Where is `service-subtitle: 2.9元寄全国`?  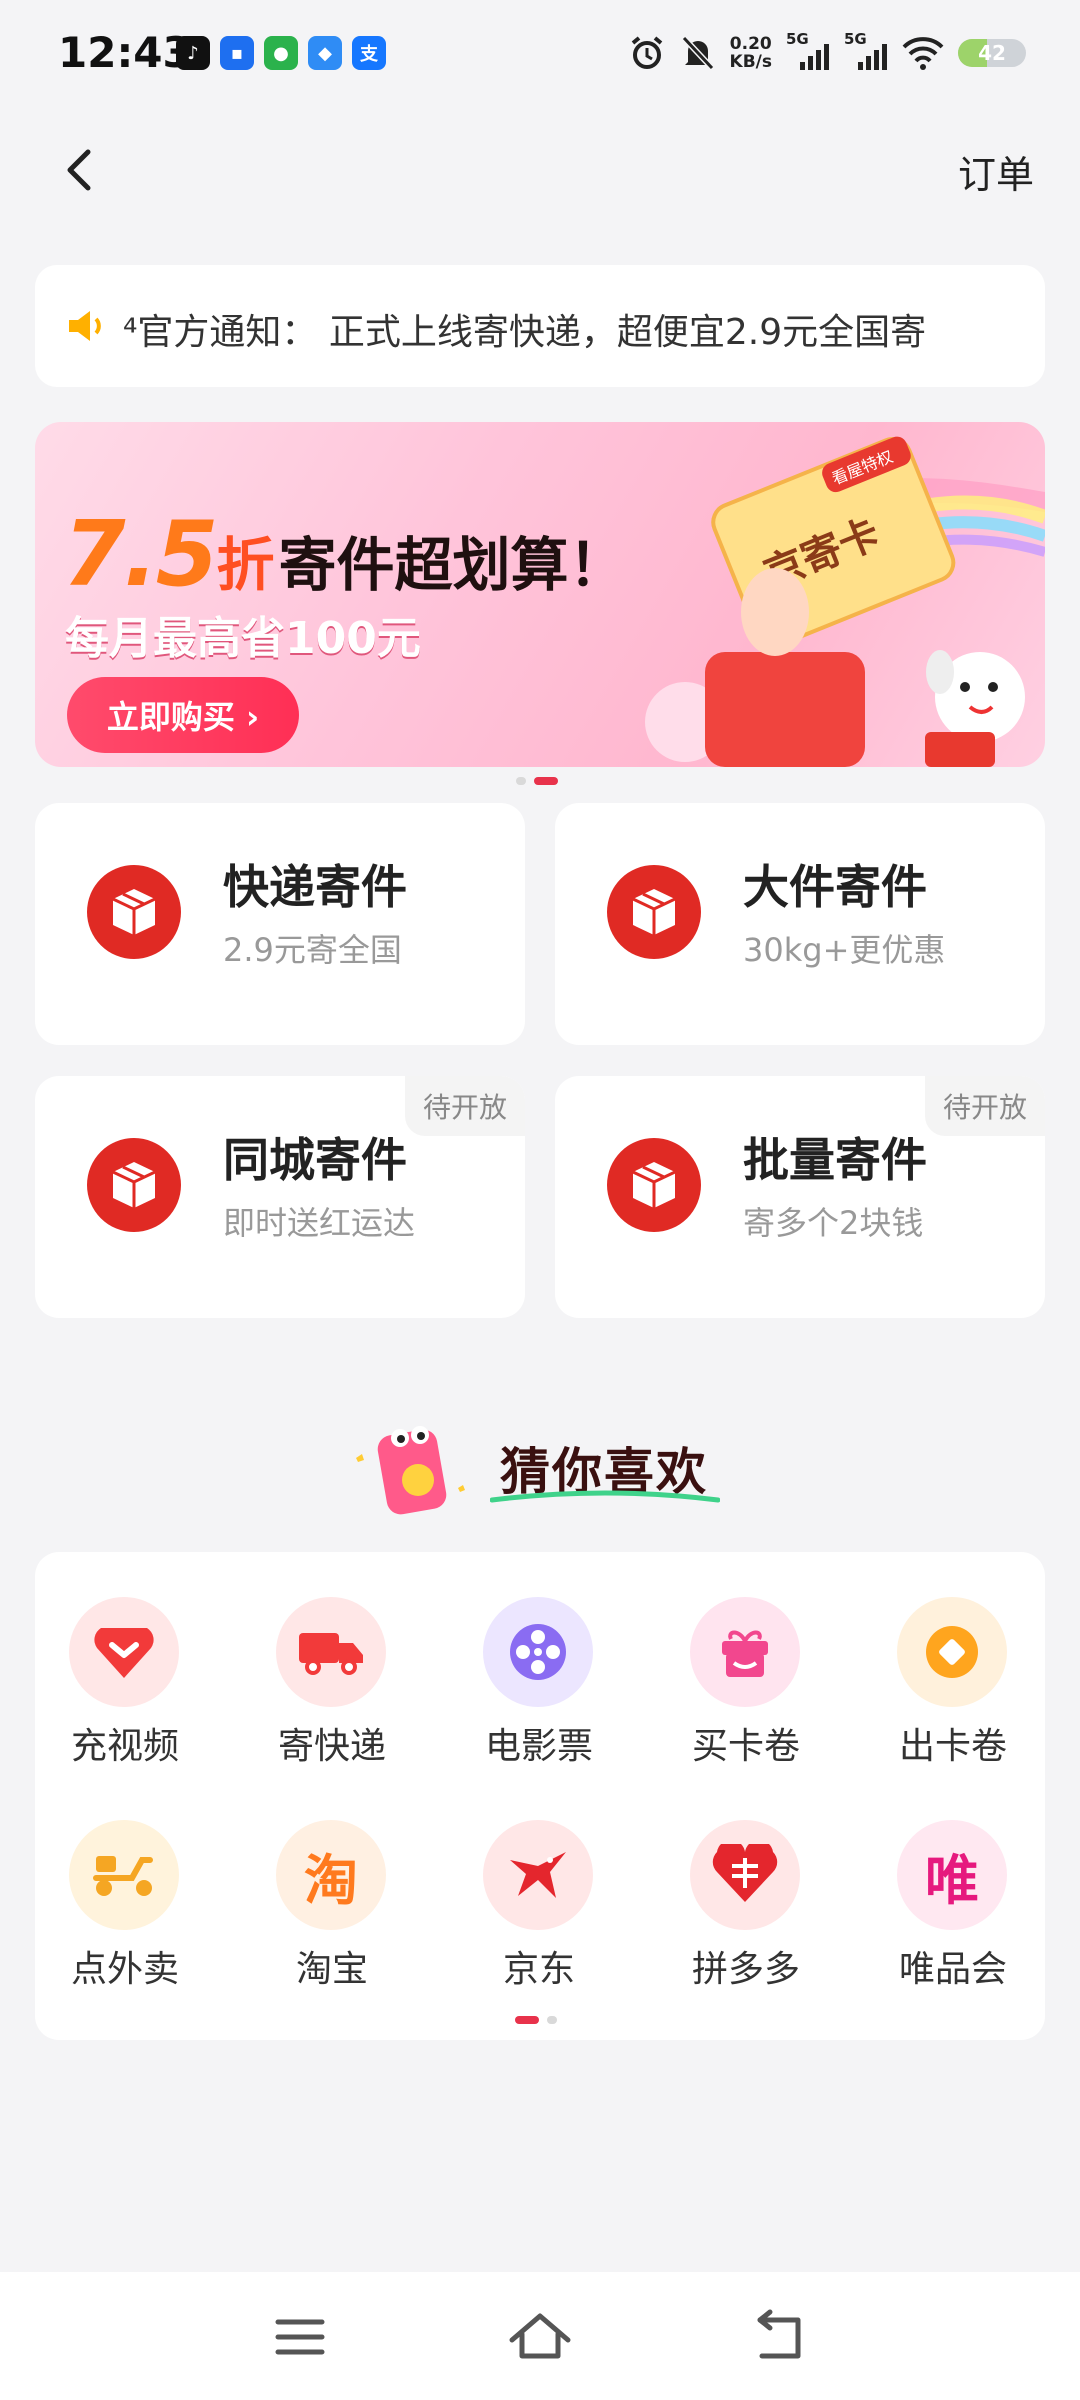
service-subtitle: 2.9元寄全国 is located at coordinates (312, 950).